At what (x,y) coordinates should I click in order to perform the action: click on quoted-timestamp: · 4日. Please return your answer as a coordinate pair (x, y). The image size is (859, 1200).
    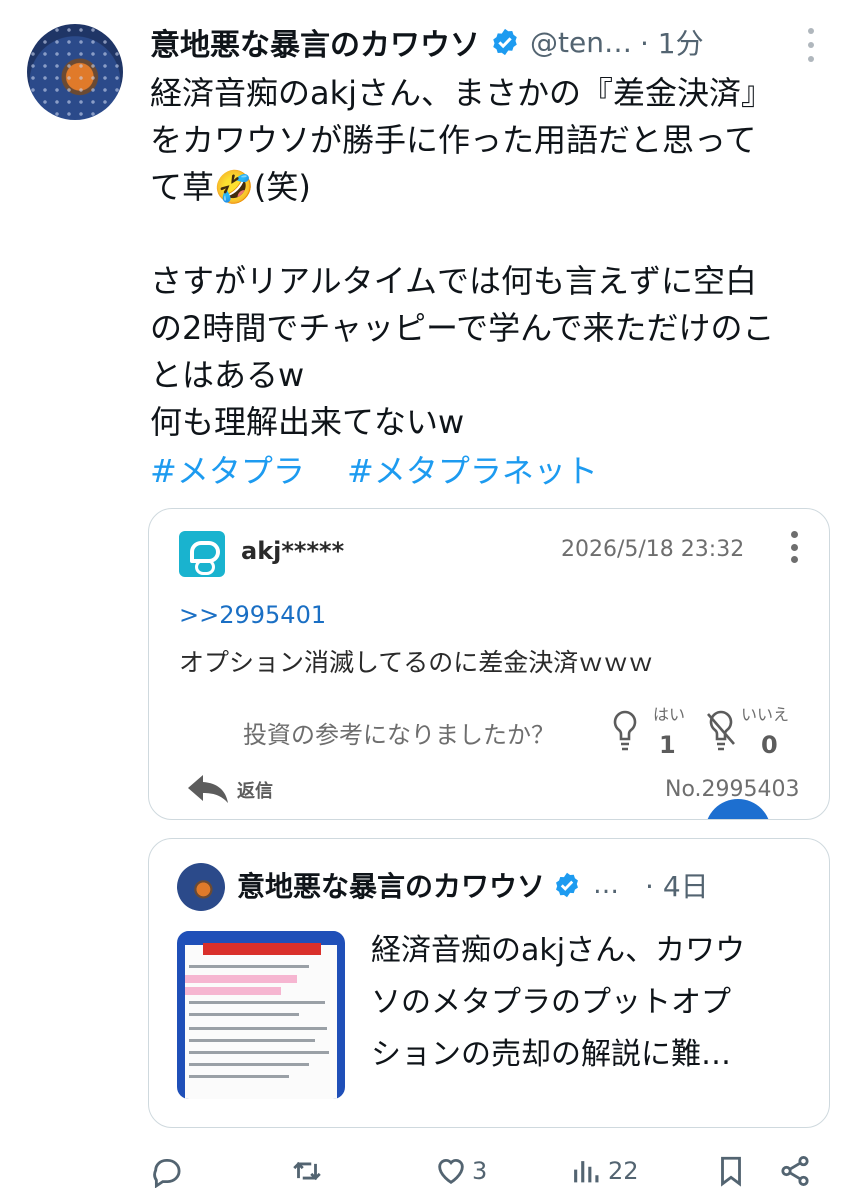
    Looking at the image, I should click on (677, 886).